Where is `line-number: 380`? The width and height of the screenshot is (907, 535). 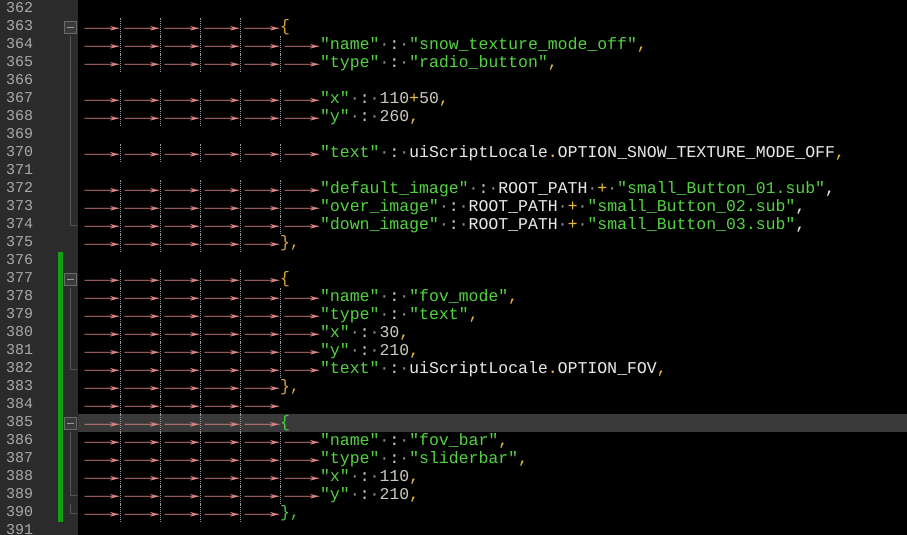 line-number: 380 is located at coordinates (19, 333).